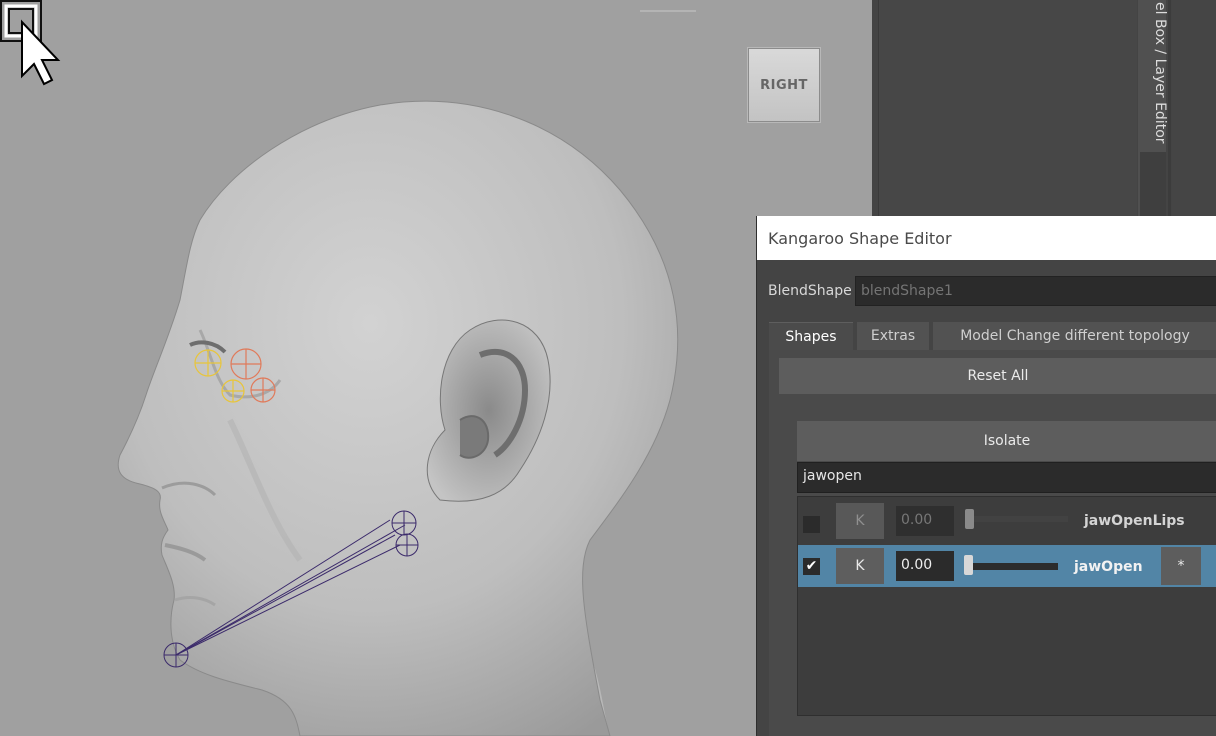 This screenshot has width=1216, height=736. I want to click on row-checkbox, so click(811, 524).